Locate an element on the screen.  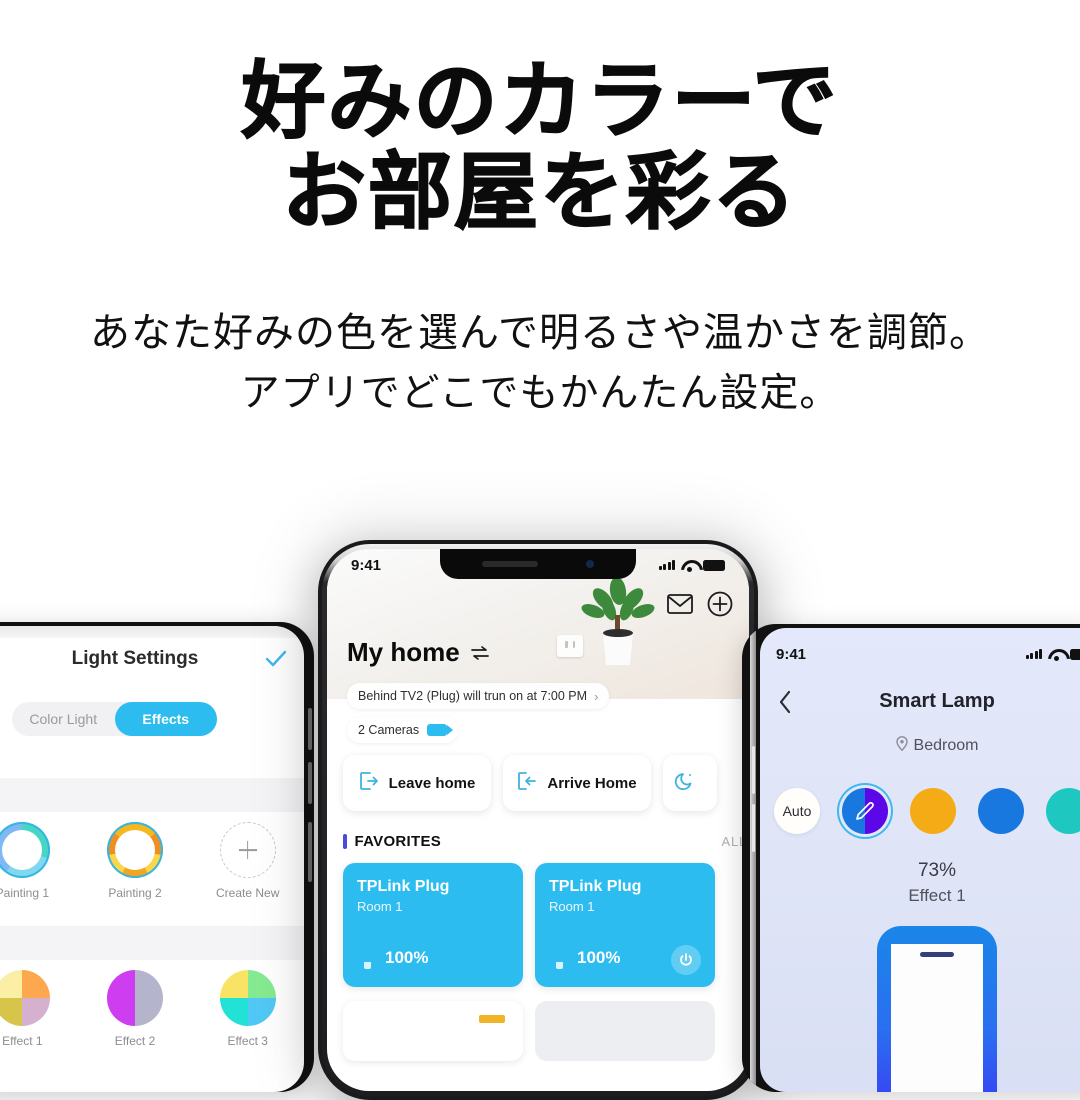
swatch-blue is located at coordinates (1001, 811).